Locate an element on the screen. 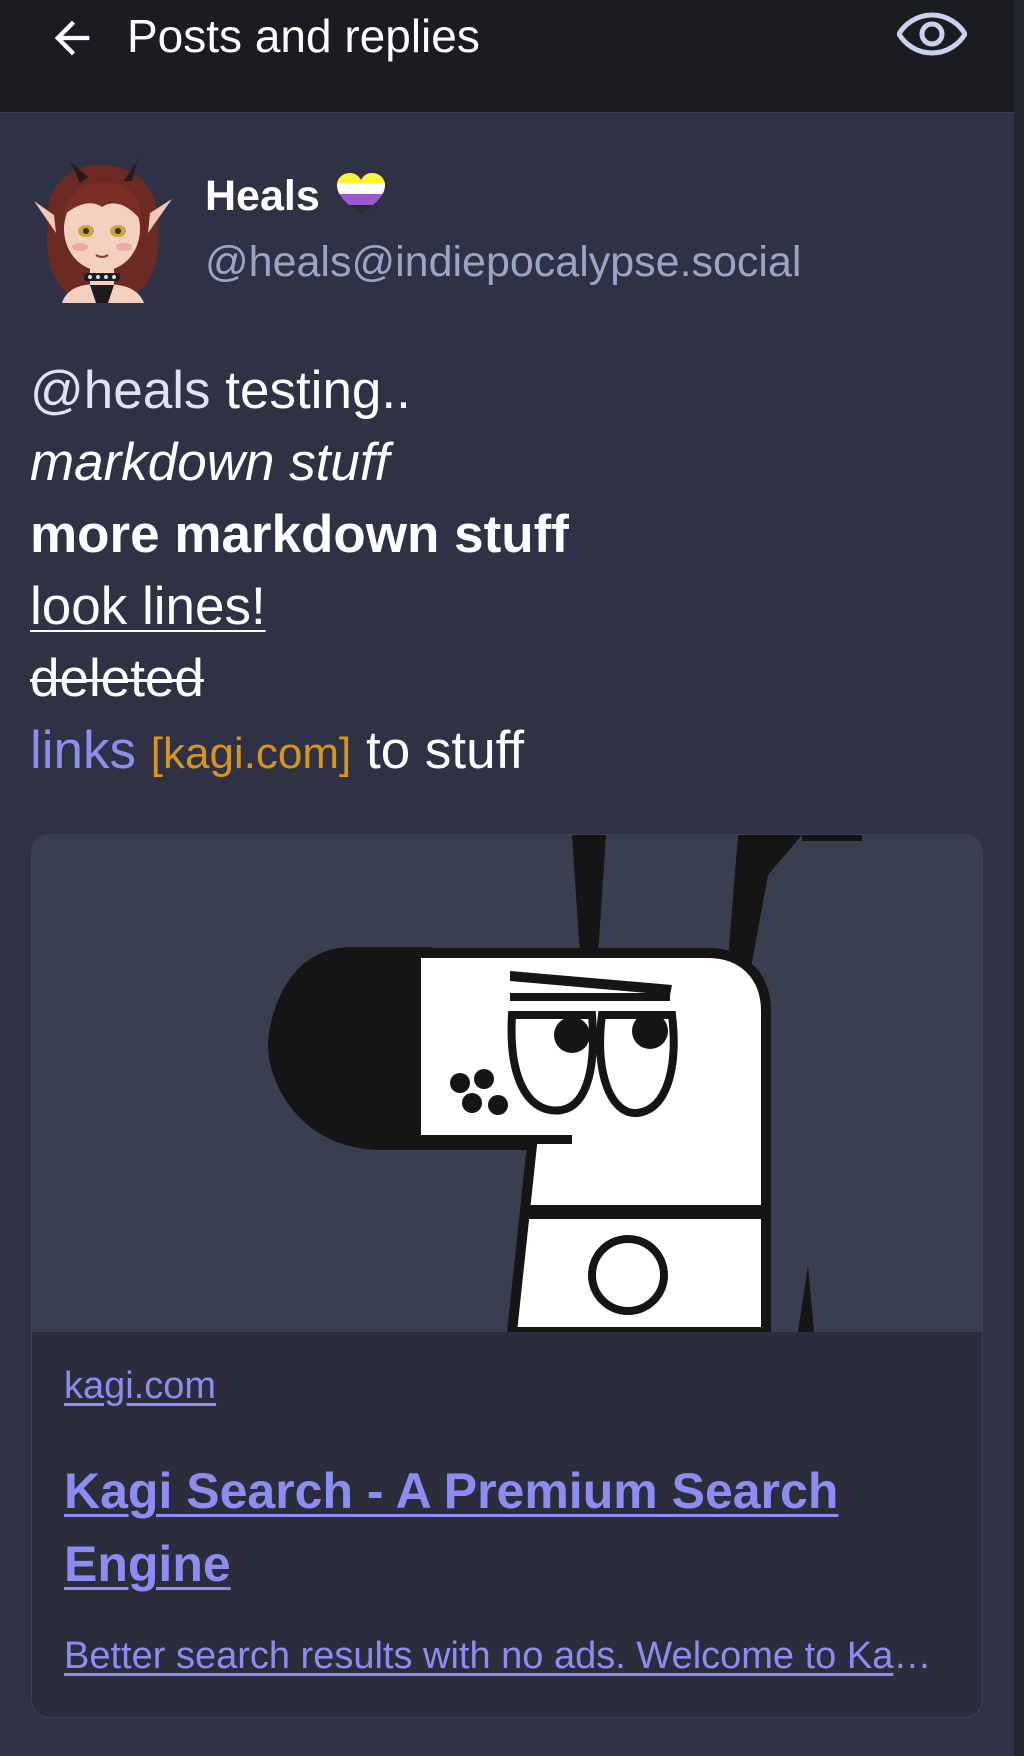 The height and width of the screenshot is (1756, 1024). link-domain-tag: [kagi.com] is located at coordinates (251, 753).